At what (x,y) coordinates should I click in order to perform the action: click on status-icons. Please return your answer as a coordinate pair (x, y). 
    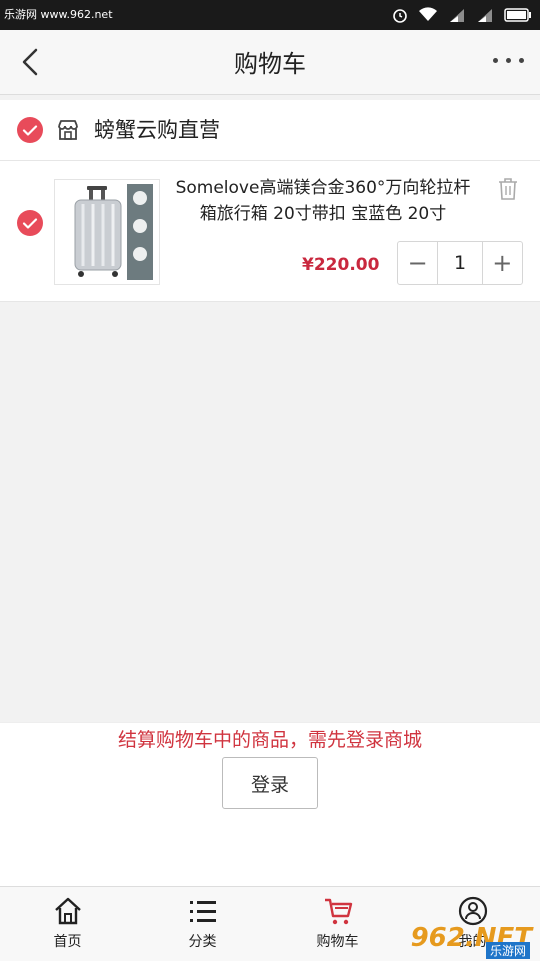
    Looking at the image, I should click on (462, 15).